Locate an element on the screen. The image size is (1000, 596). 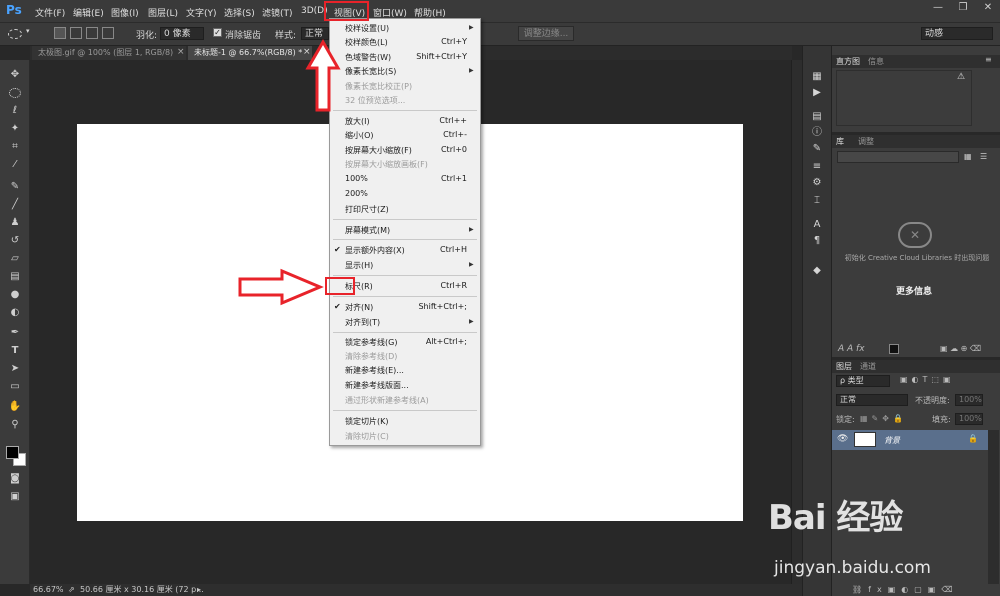
subtract-selection-icon is located at coordinates (92, 33).